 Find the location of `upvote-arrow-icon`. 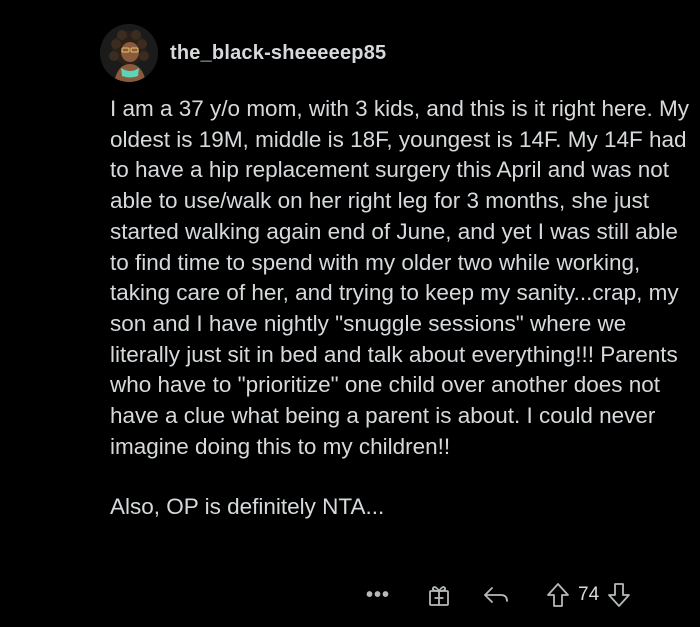

upvote-arrow-icon is located at coordinates (558, 595).